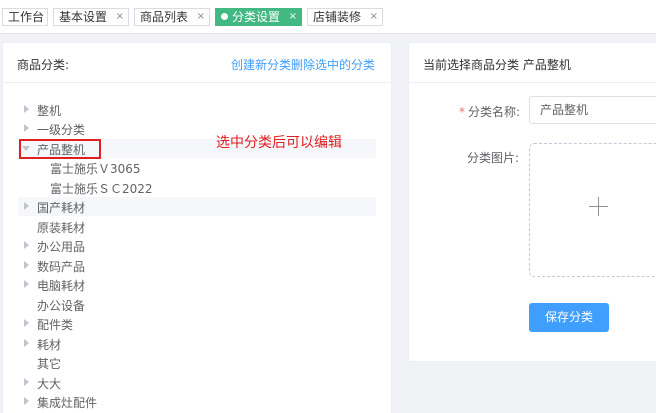 This screenshot has height=413, width=656. What do you see at coordinates (43, 65) in the screenshot?
I see `panel-title: 商品分类:` at bounding box center [43, 65].